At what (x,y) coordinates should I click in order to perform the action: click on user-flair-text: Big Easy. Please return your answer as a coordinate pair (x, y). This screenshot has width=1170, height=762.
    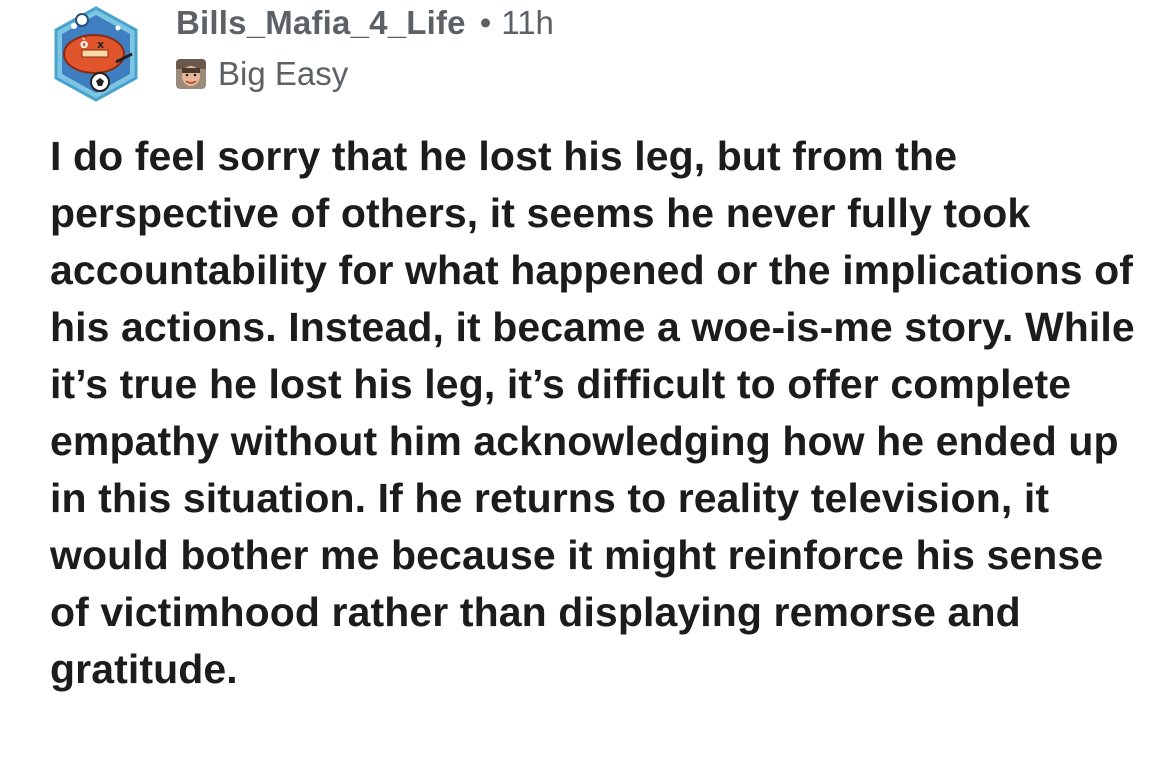
    Looking at the image, I should click on (283, 73).